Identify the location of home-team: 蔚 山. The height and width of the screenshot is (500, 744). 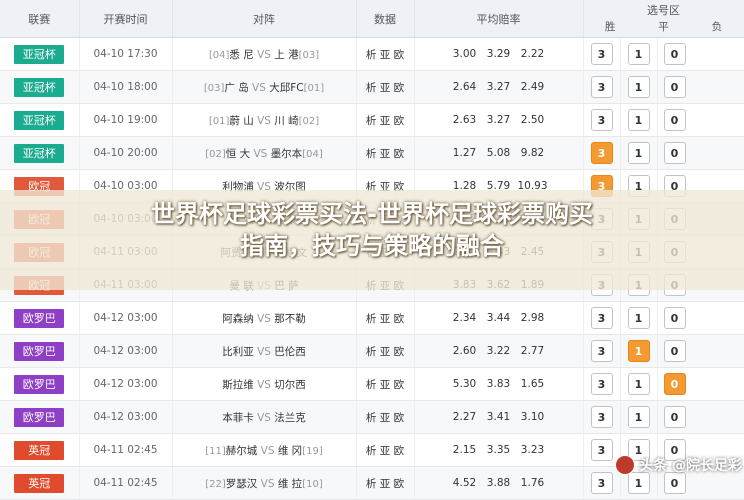
(241, 121).